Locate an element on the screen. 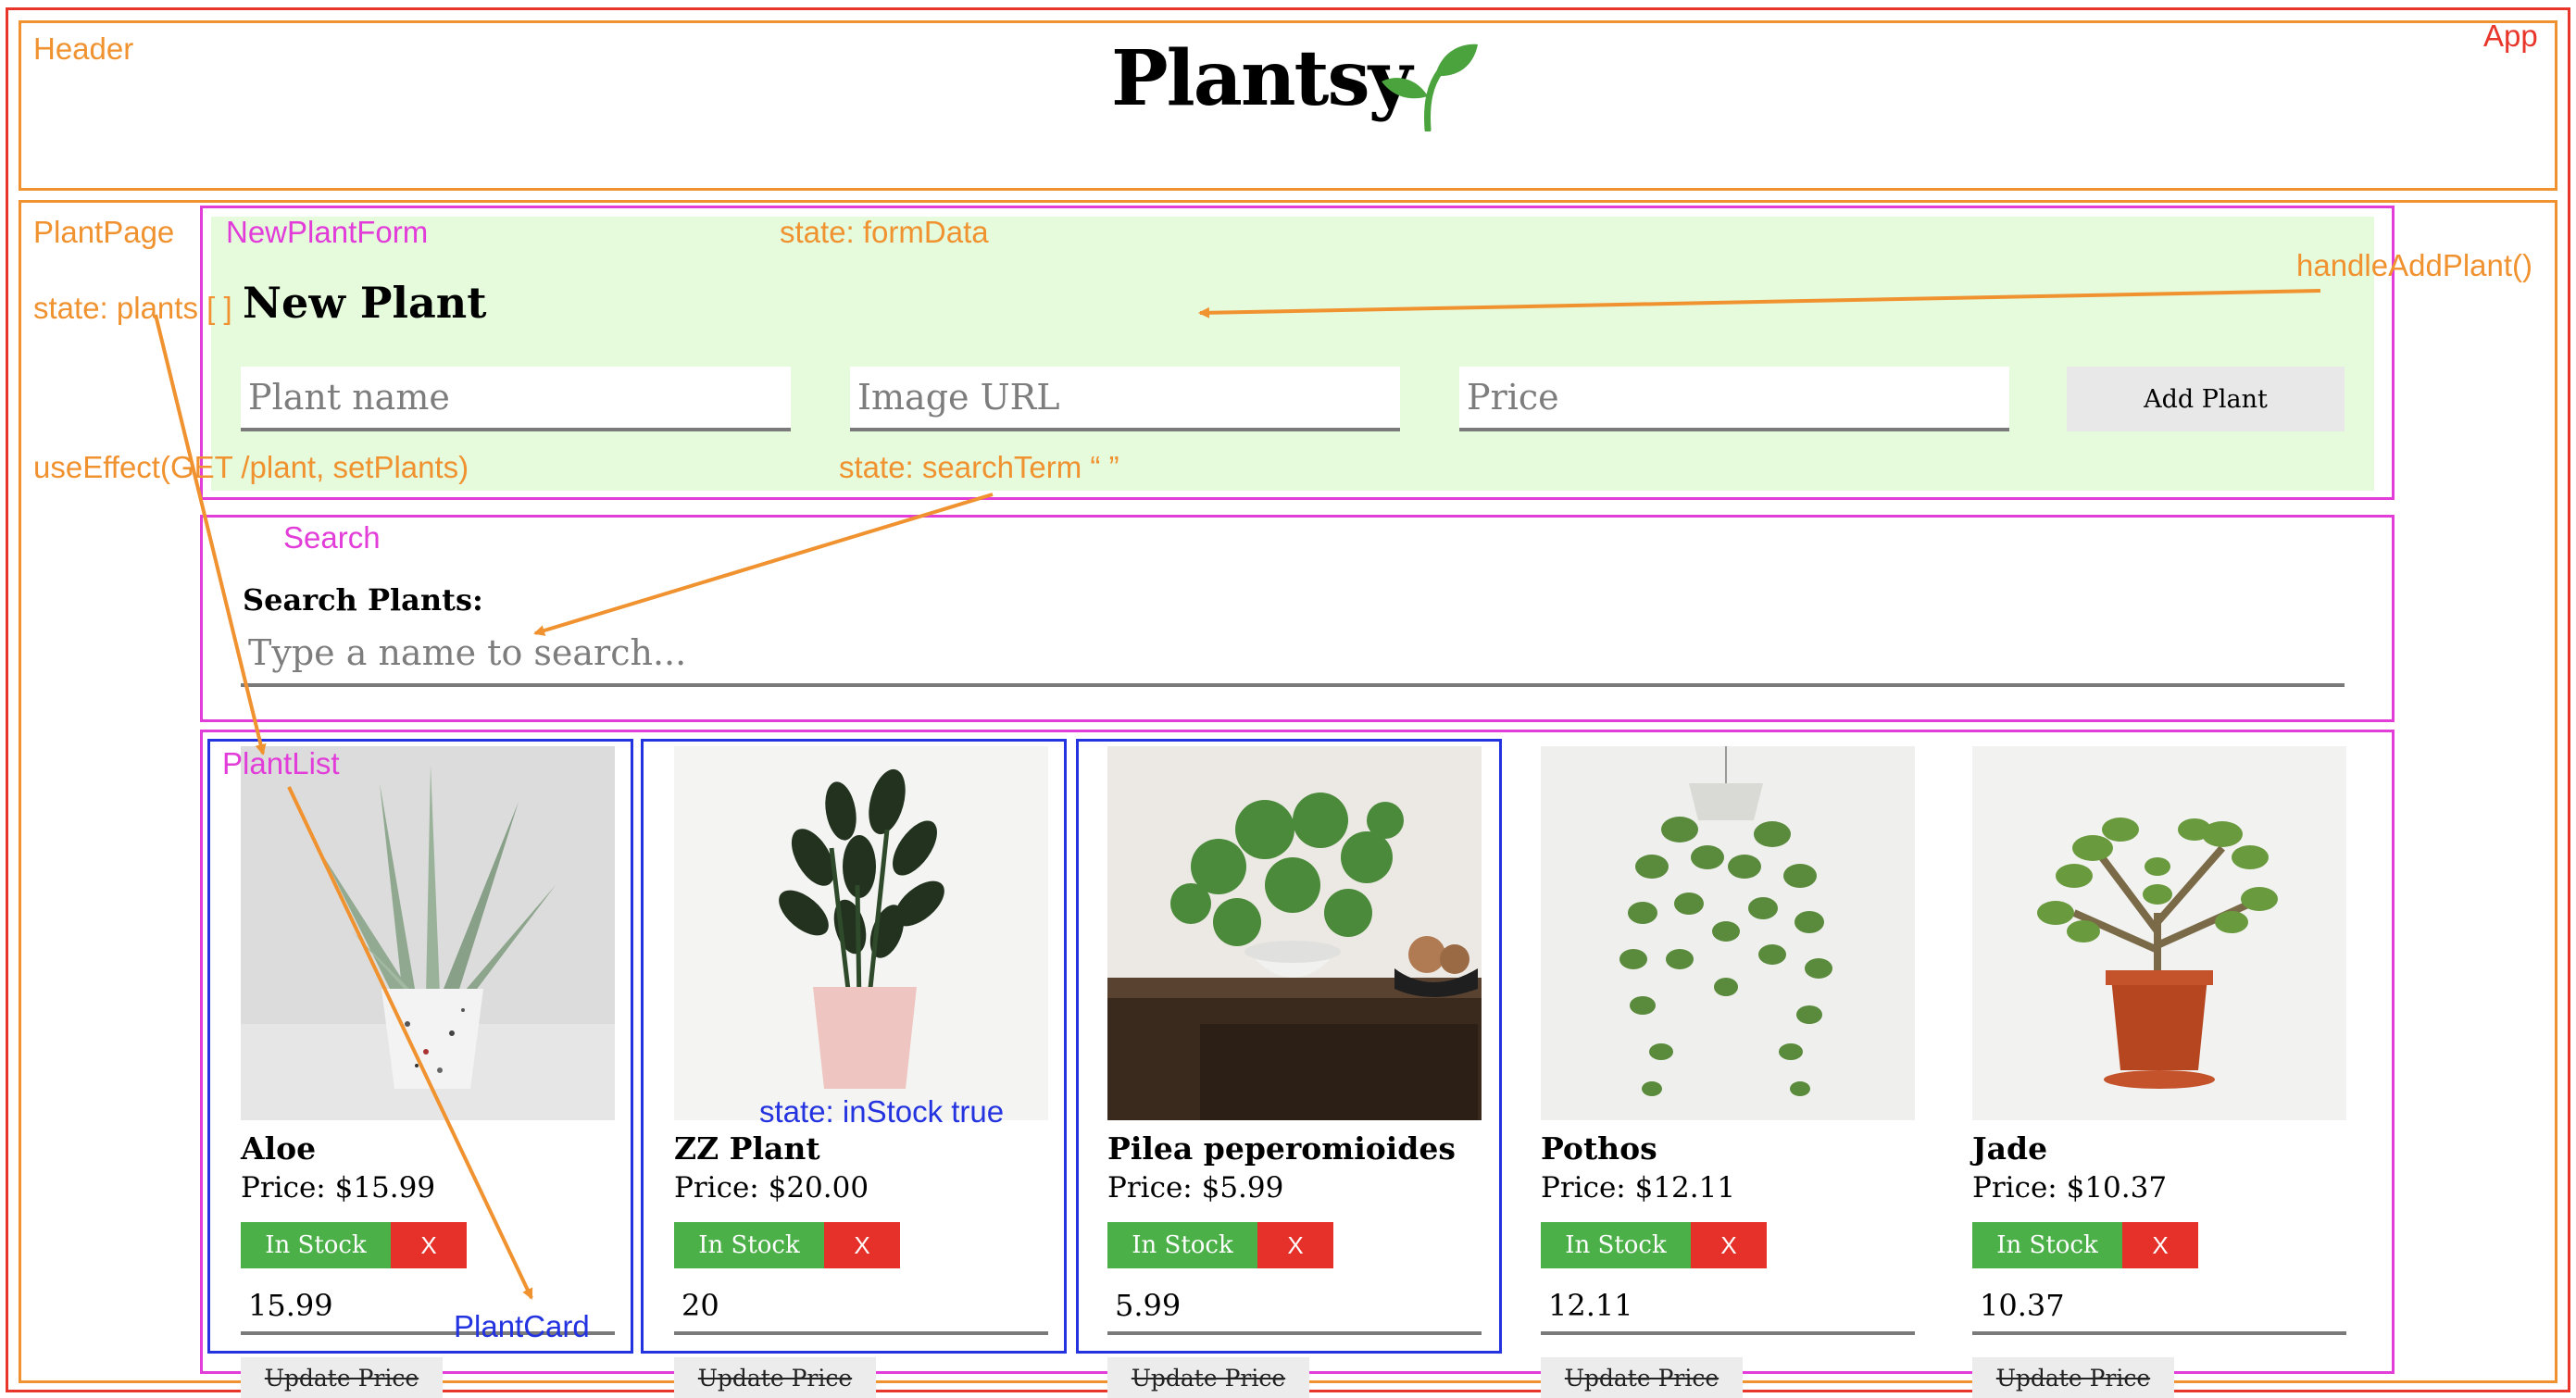 The image size is (2576, 1398). plant-price: Price: $15.99 is located at coordinates (339, 1188).